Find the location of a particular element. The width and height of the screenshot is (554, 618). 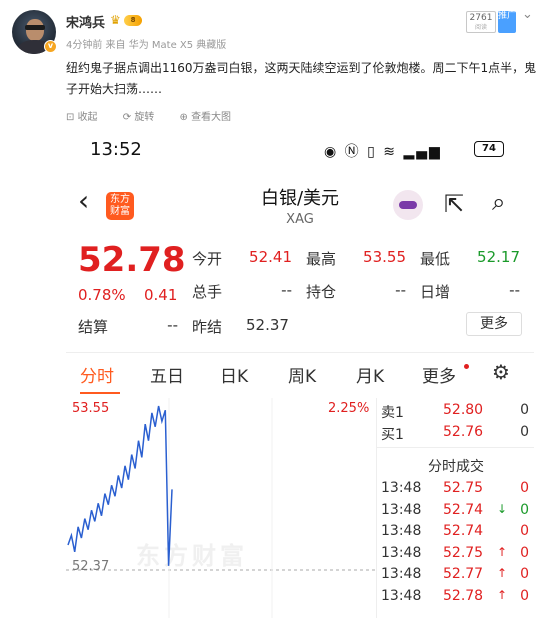

rotate-label: 旋转 is located at coordinates (144, 117).